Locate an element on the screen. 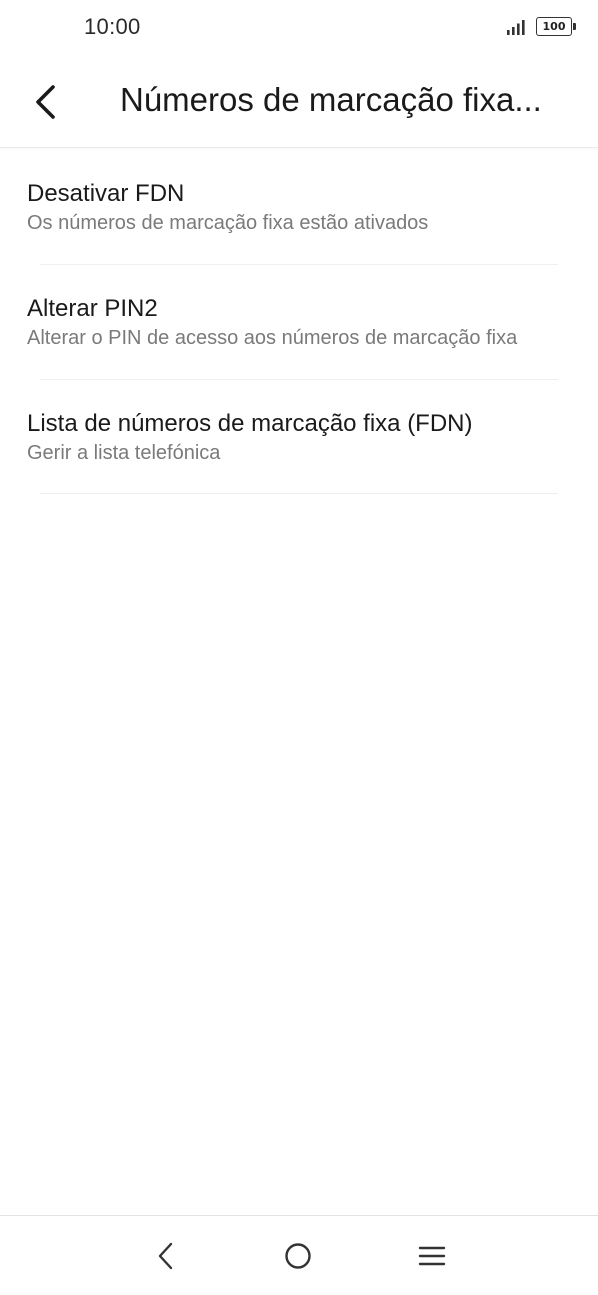 Image resolution: width=598 pixels, height=1295 pixels. back-button is located at coordinates (46, 102).